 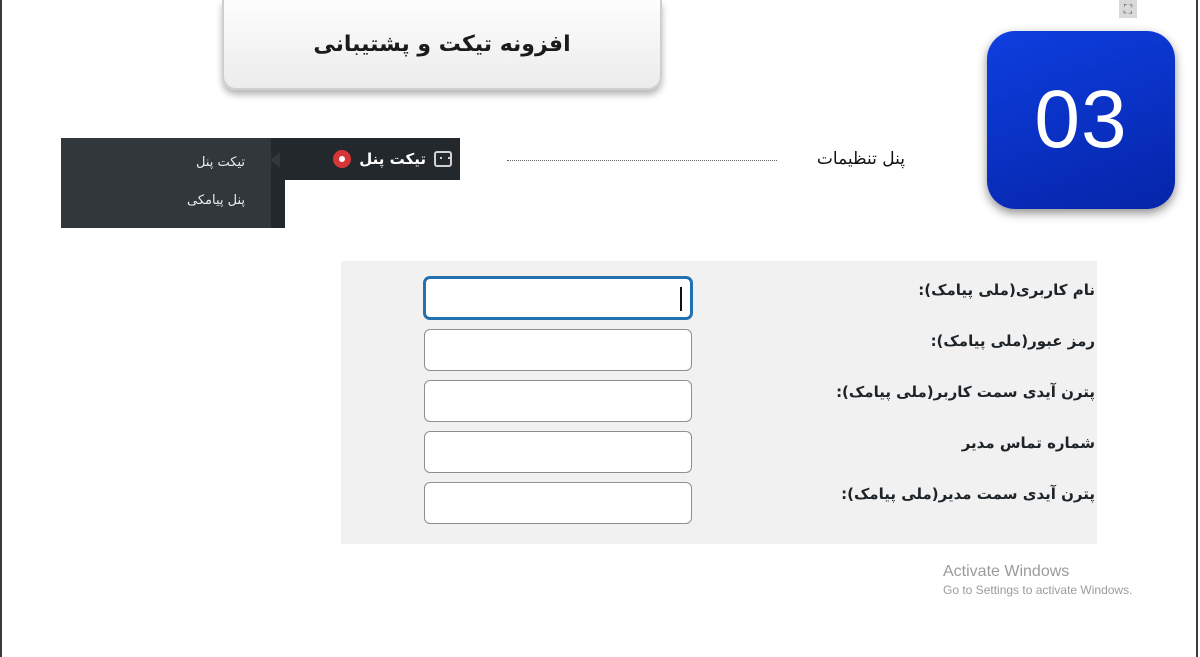 I want to click on user-pattern-id-input, so click(x=558, y=401).